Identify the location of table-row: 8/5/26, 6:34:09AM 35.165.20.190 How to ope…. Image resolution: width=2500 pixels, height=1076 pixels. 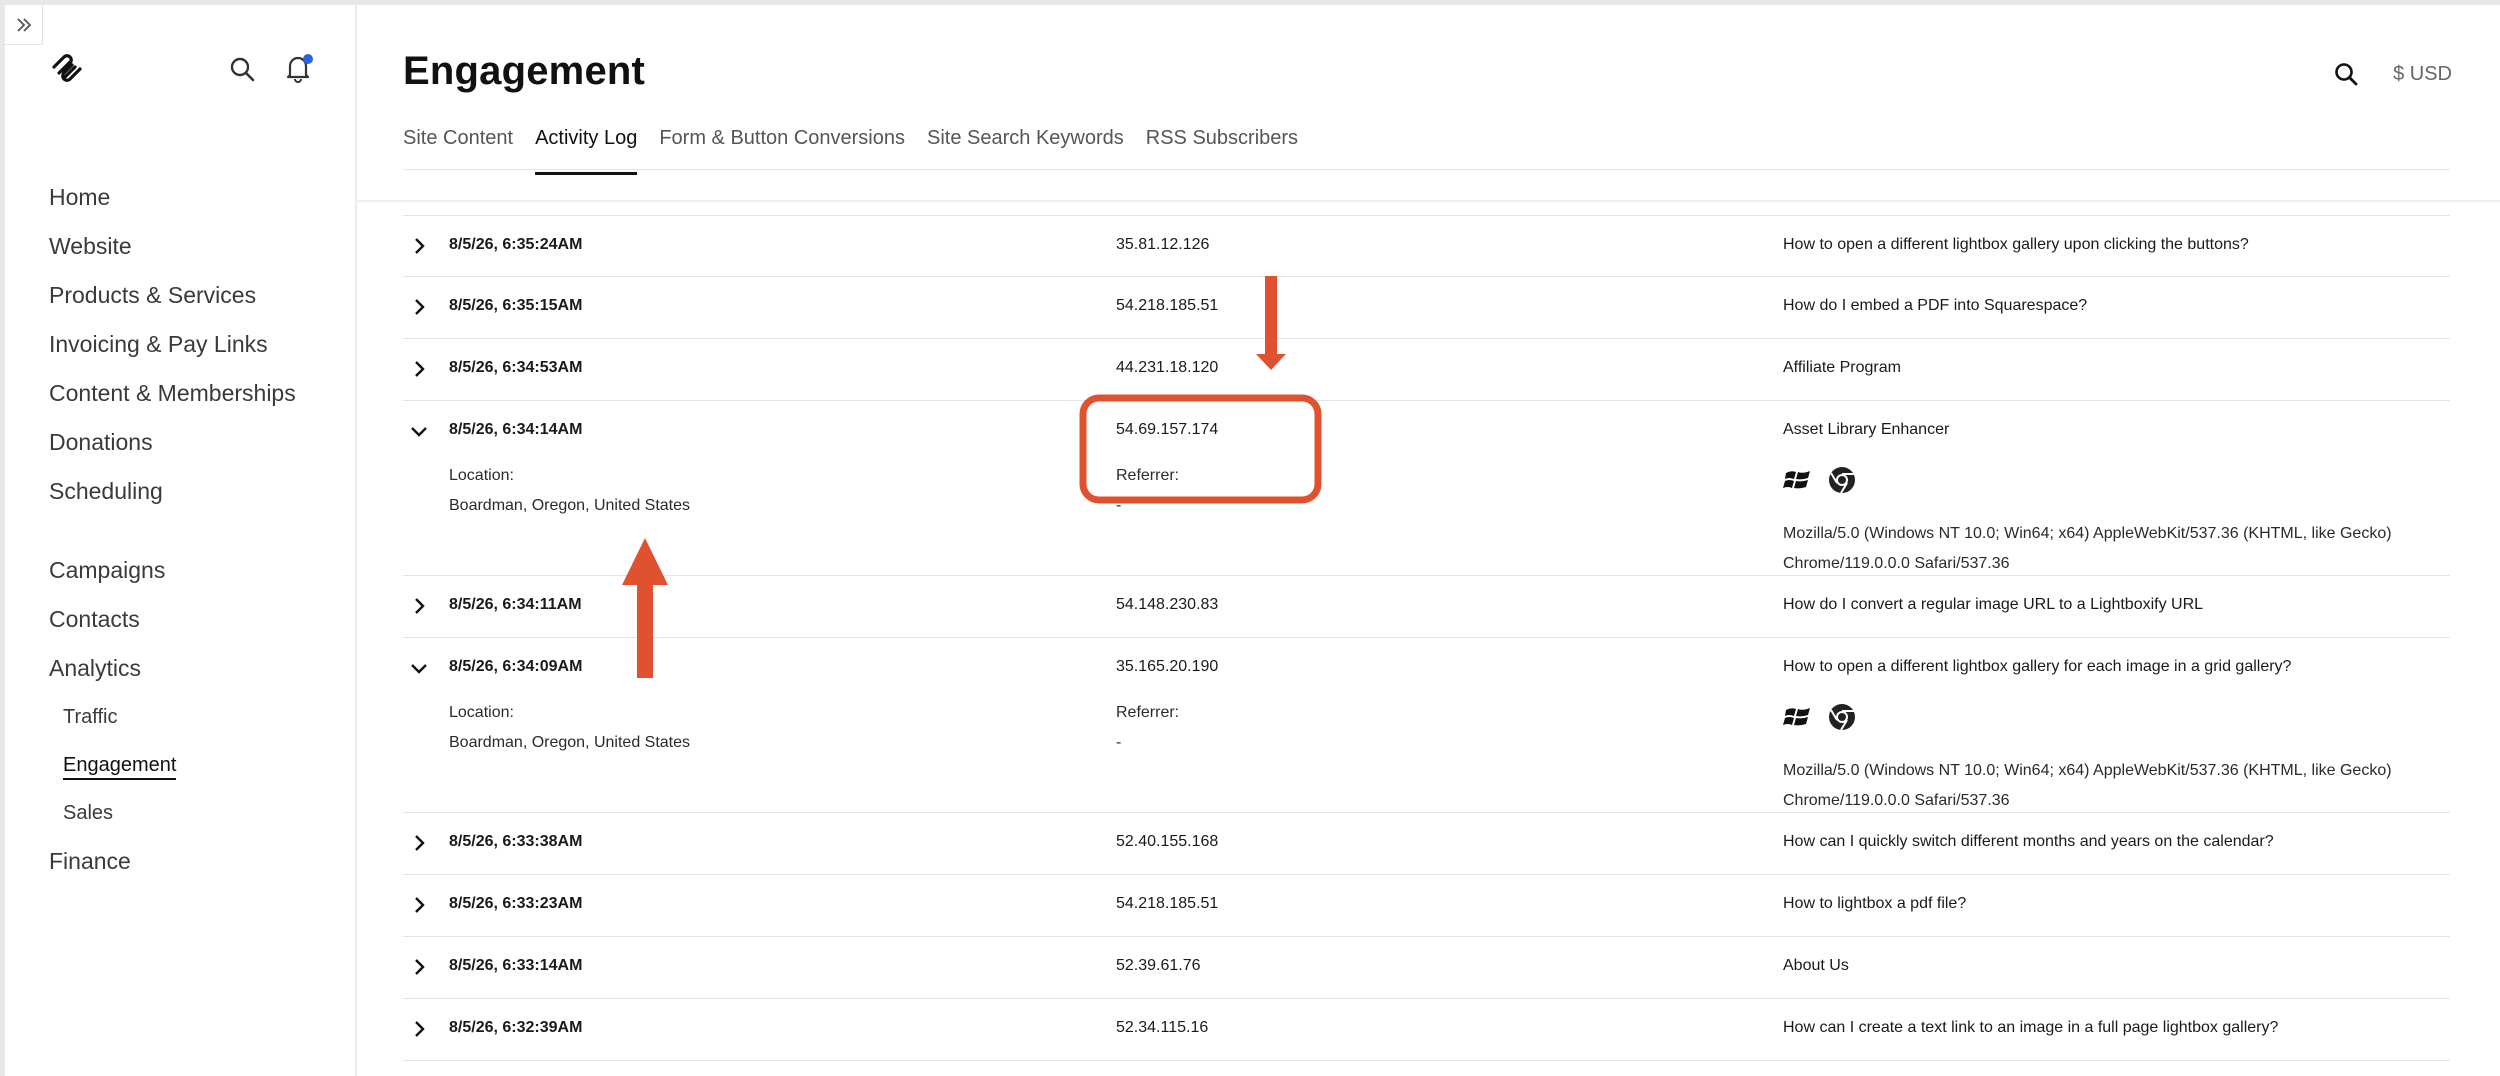
(1426, 725).